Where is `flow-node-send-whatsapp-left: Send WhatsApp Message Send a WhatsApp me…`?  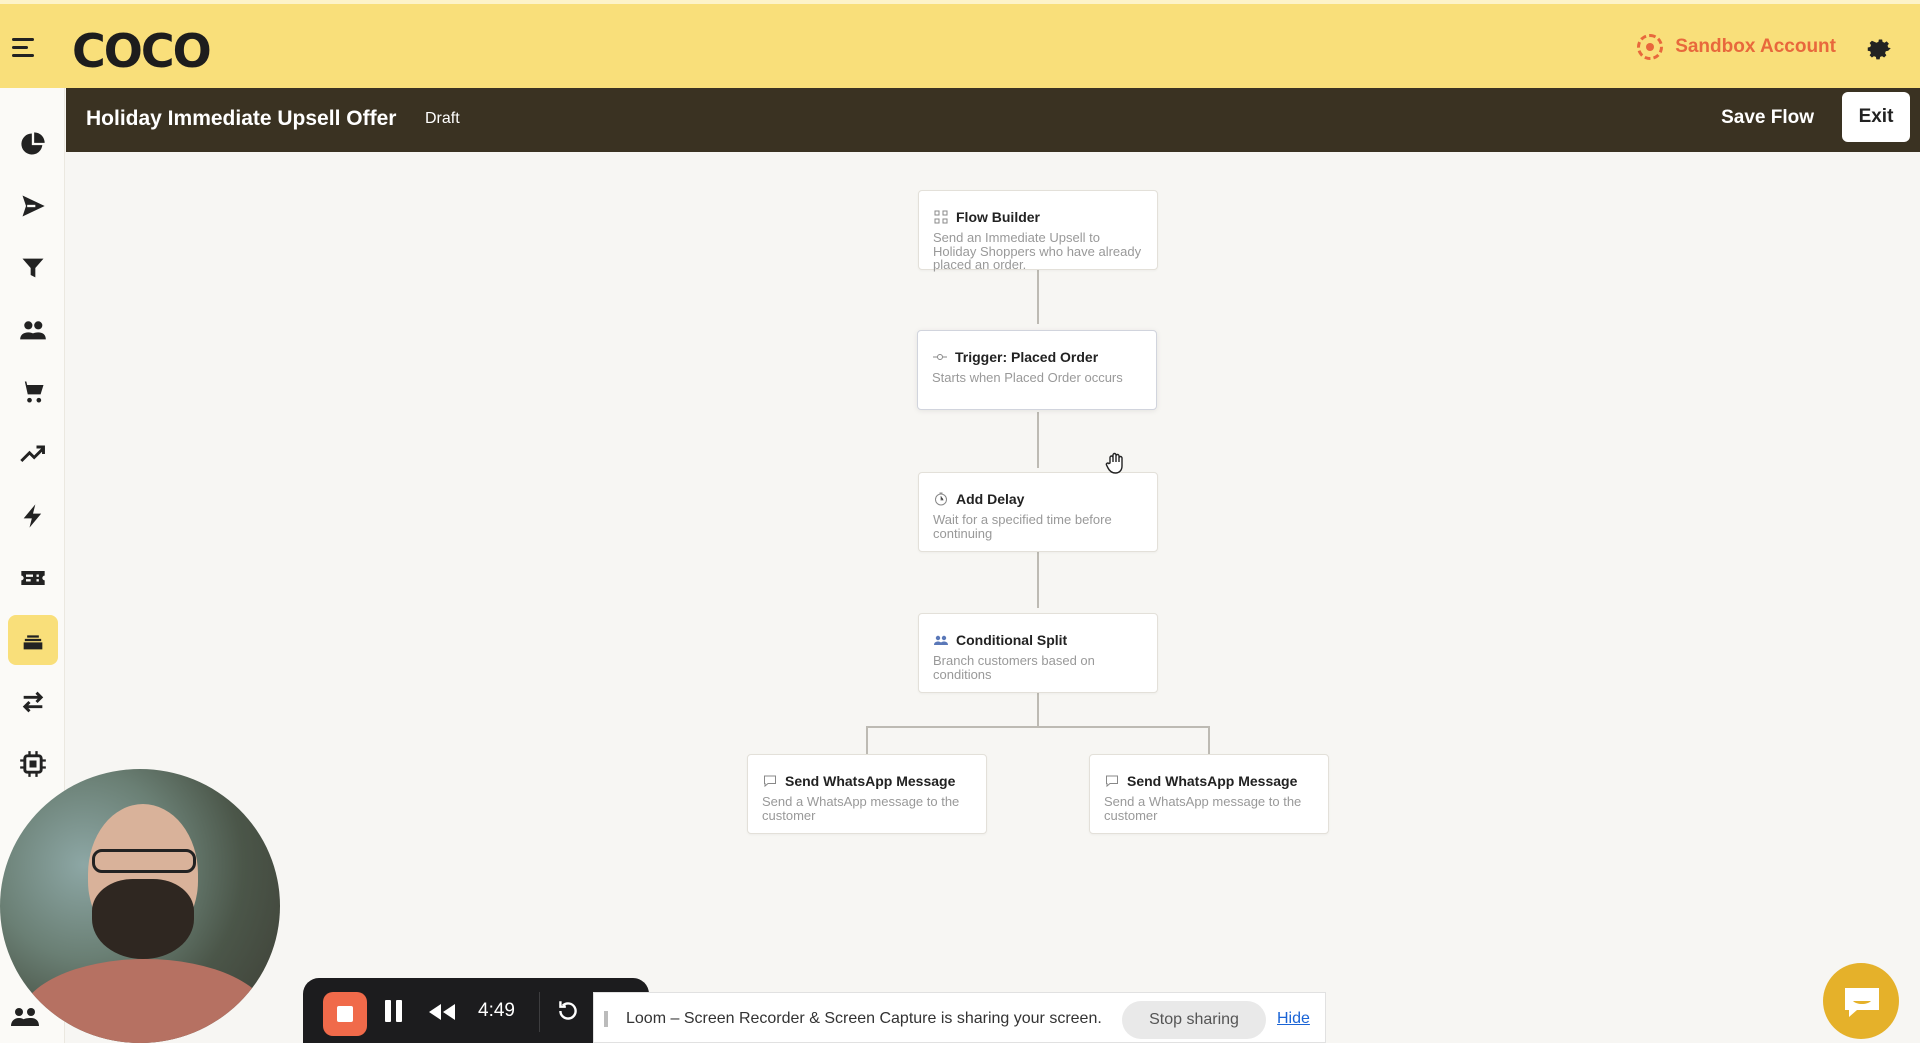 flow-node-send-whatsapp-left: Send WhatsApp Message Send a WhatsApp me… is located at coordinates (867, 794).